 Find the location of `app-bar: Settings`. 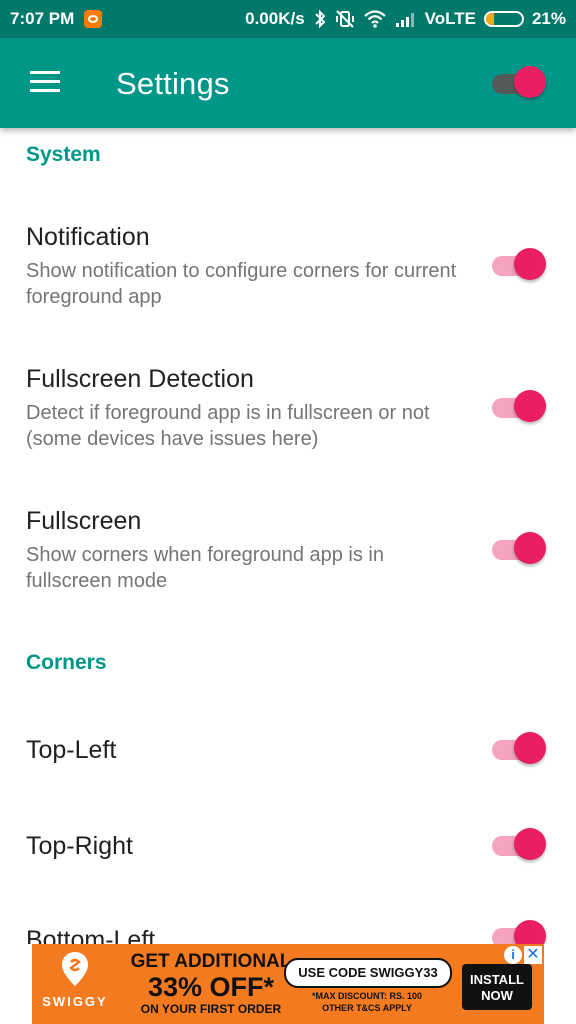

app-bar: Settings is located at coordinates (288, 83).